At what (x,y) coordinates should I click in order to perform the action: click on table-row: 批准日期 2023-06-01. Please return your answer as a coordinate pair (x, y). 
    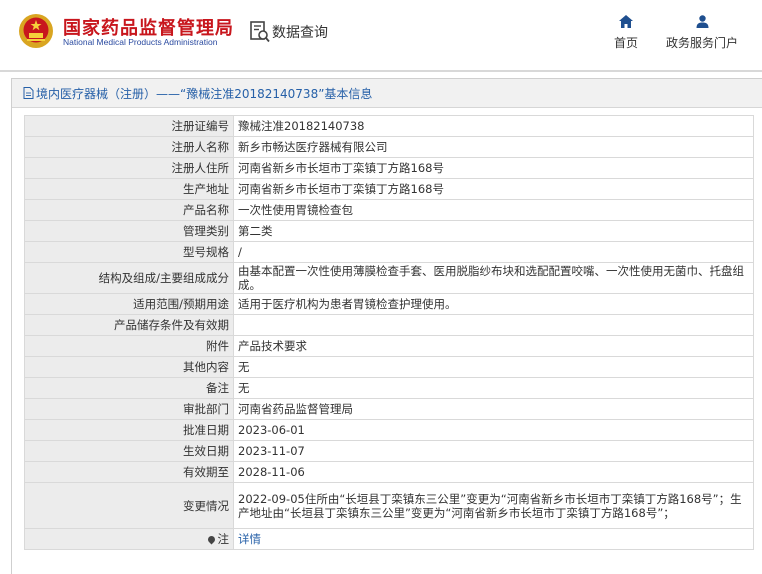
    Looking at the image, I should click on (389, 430).